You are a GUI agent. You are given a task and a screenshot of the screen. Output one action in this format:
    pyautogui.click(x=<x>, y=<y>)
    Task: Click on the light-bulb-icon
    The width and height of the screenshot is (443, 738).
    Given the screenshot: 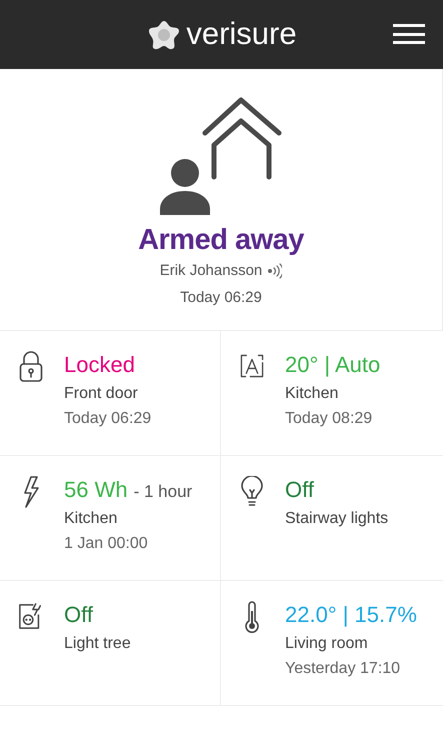 What is the action you would take?
    pyautogui.click(x=252, y=492)
    